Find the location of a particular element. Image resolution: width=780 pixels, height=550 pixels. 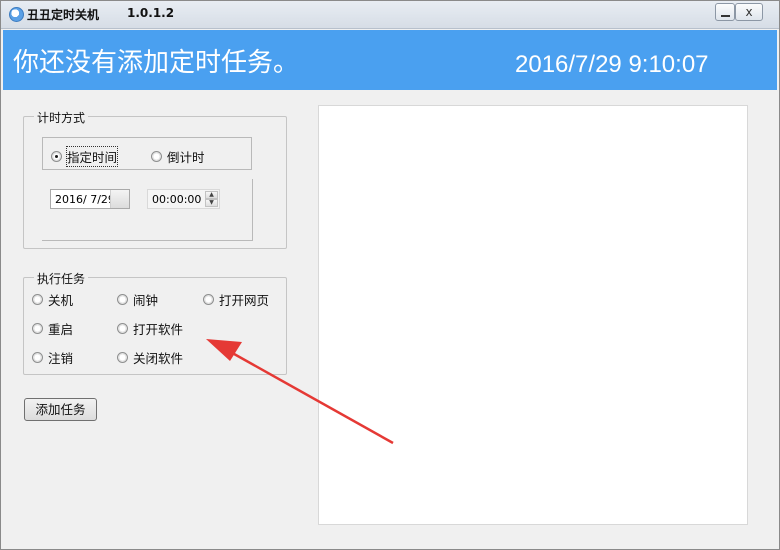

task-shutdown-label: 关机 is located at coordinates (61, 300).